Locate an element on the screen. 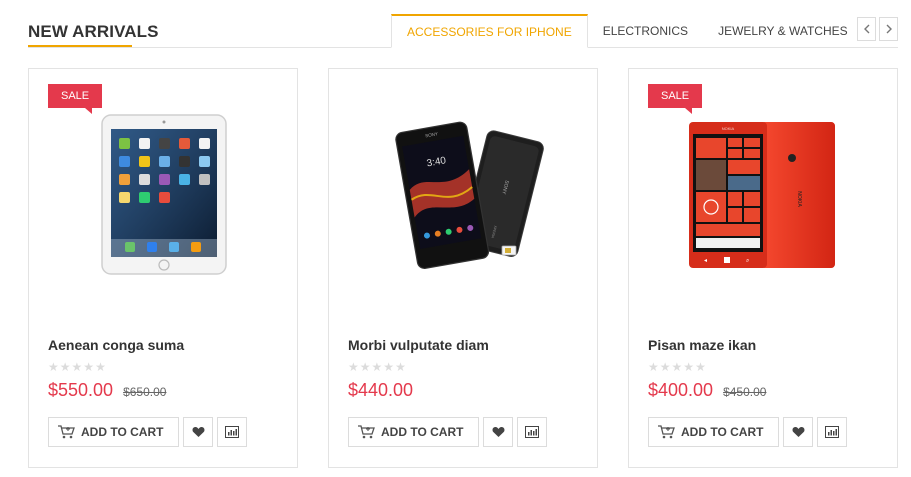 Image resolution: width=911 pixels, height=477 pixels. carousel-nav is located at coordinates (877, 29).